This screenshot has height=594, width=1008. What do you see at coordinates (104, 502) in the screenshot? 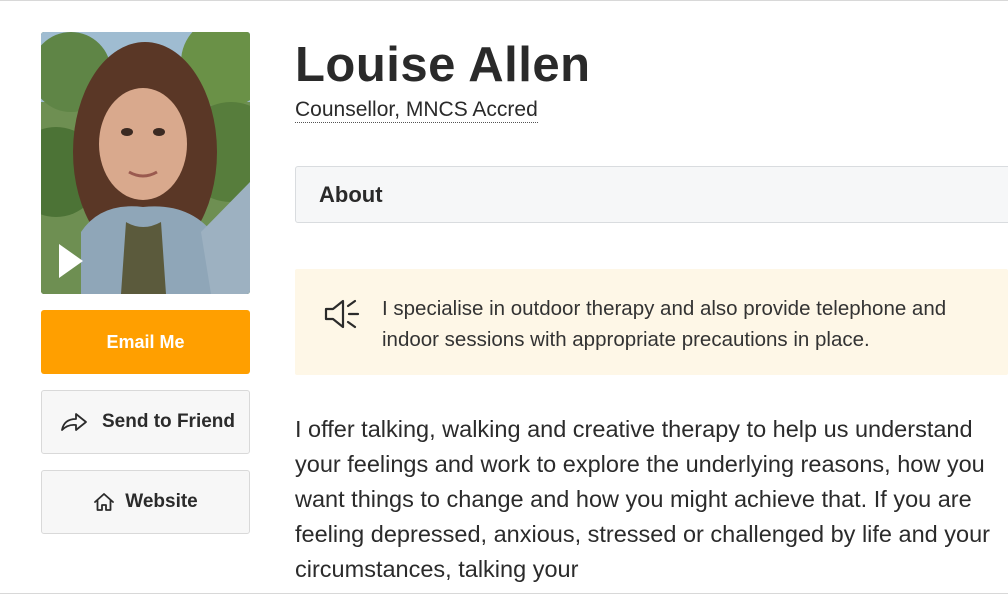
I see `home-icon` at bounding box center [104, 502].